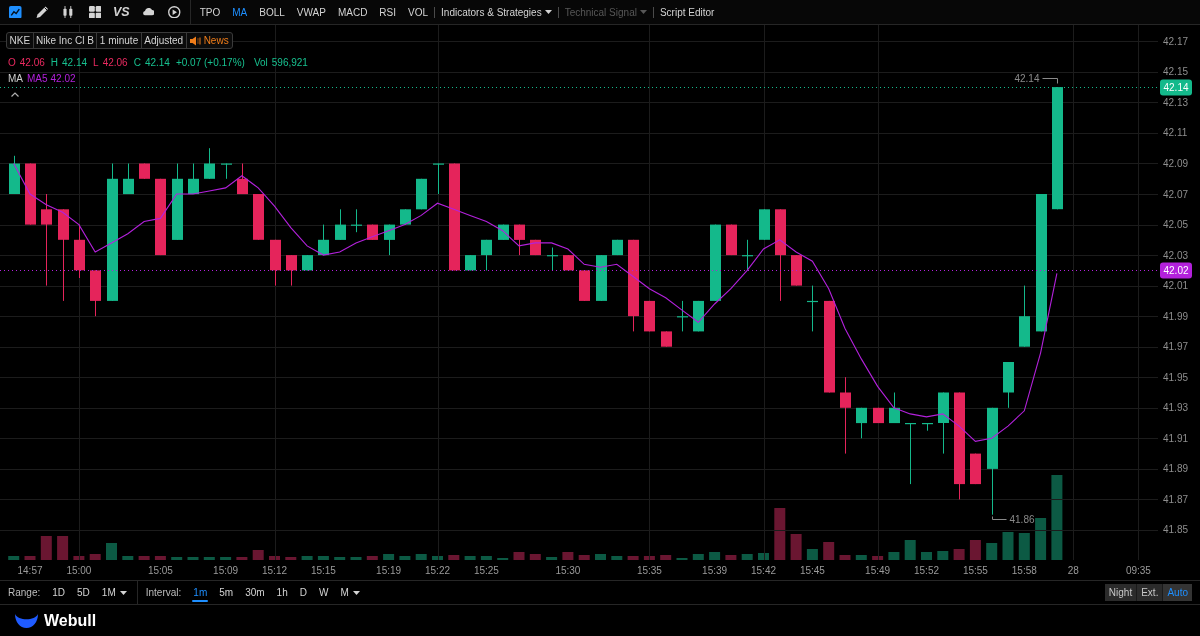  Describe the element at coordinates (418, 12) in the screenshot. I see `indicator-toggle: VOL` at that location.